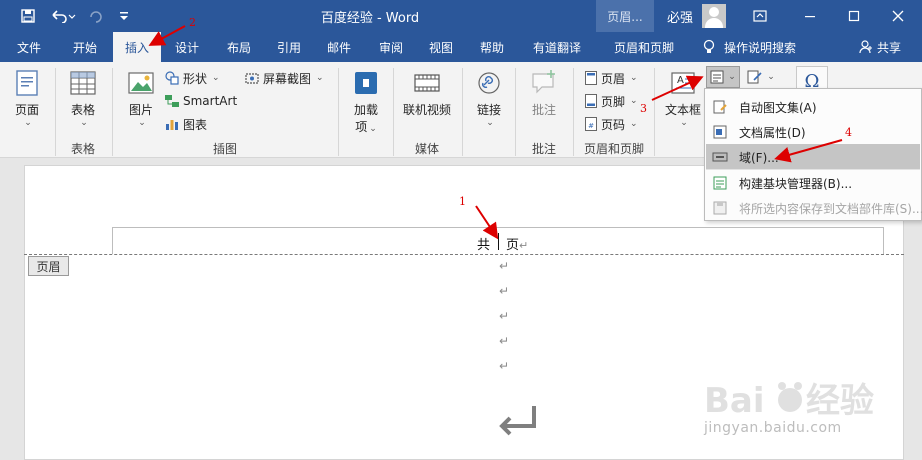  Describe the element at coordinates (289, 47) in the screenshot. I see `tab-references: 引用` at that location.